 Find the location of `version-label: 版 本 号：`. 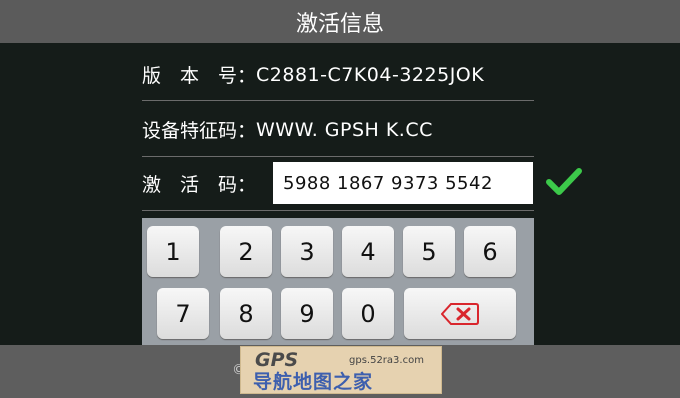

version-label: 版 本 号： is located at coordinates (199, 76).